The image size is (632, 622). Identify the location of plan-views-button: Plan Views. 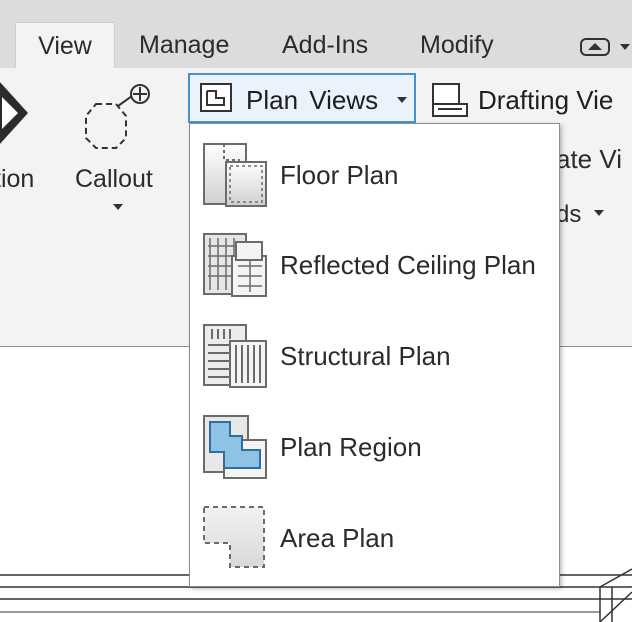
(302, 98).